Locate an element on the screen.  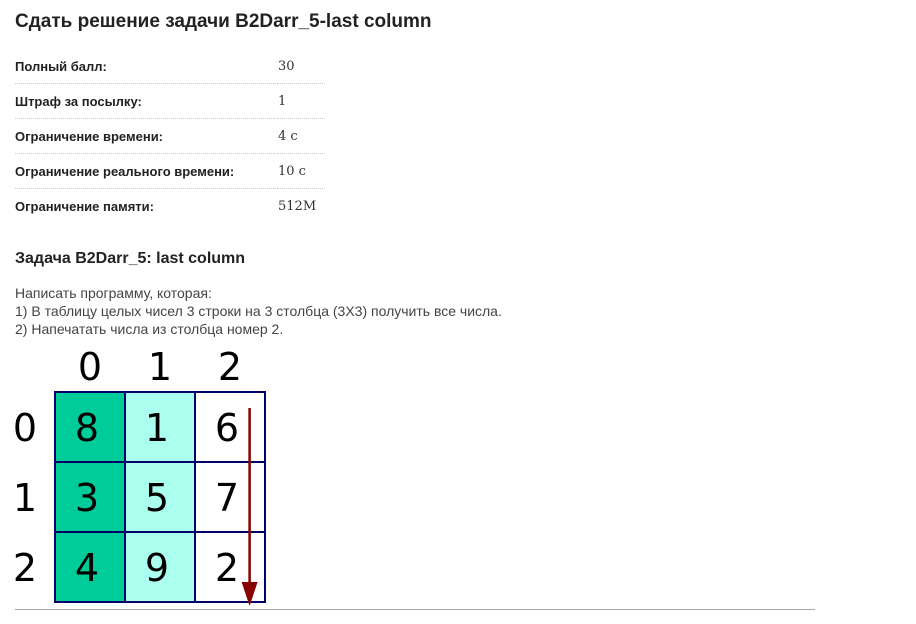
property-row: Ограничение времени: 4 с is located at coordinates (170, 136).